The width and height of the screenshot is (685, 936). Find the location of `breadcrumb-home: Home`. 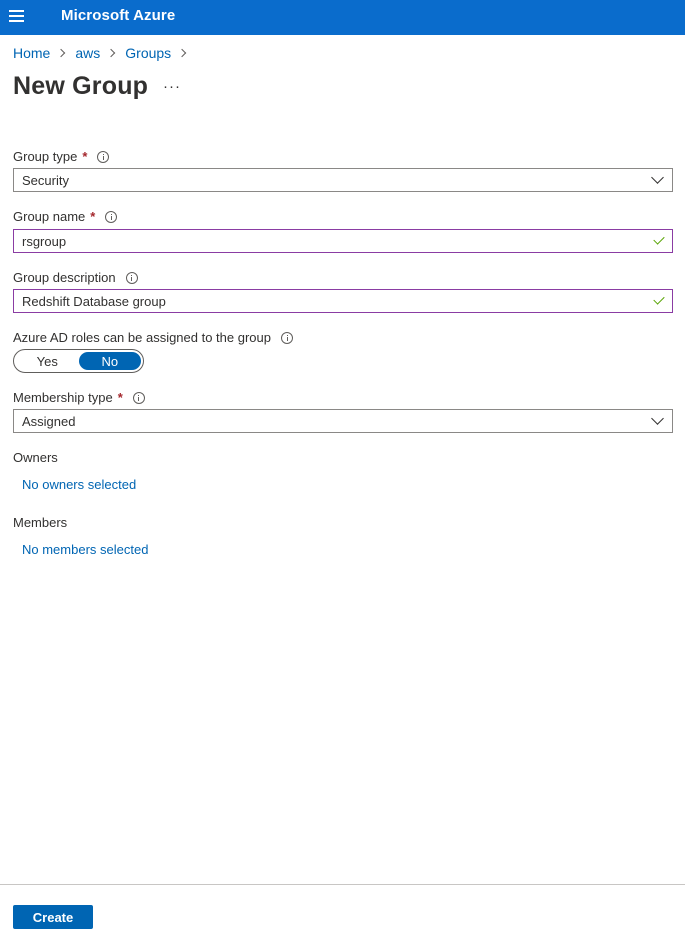

breadcrumb-home: Home is located at coordinates (31, 53).